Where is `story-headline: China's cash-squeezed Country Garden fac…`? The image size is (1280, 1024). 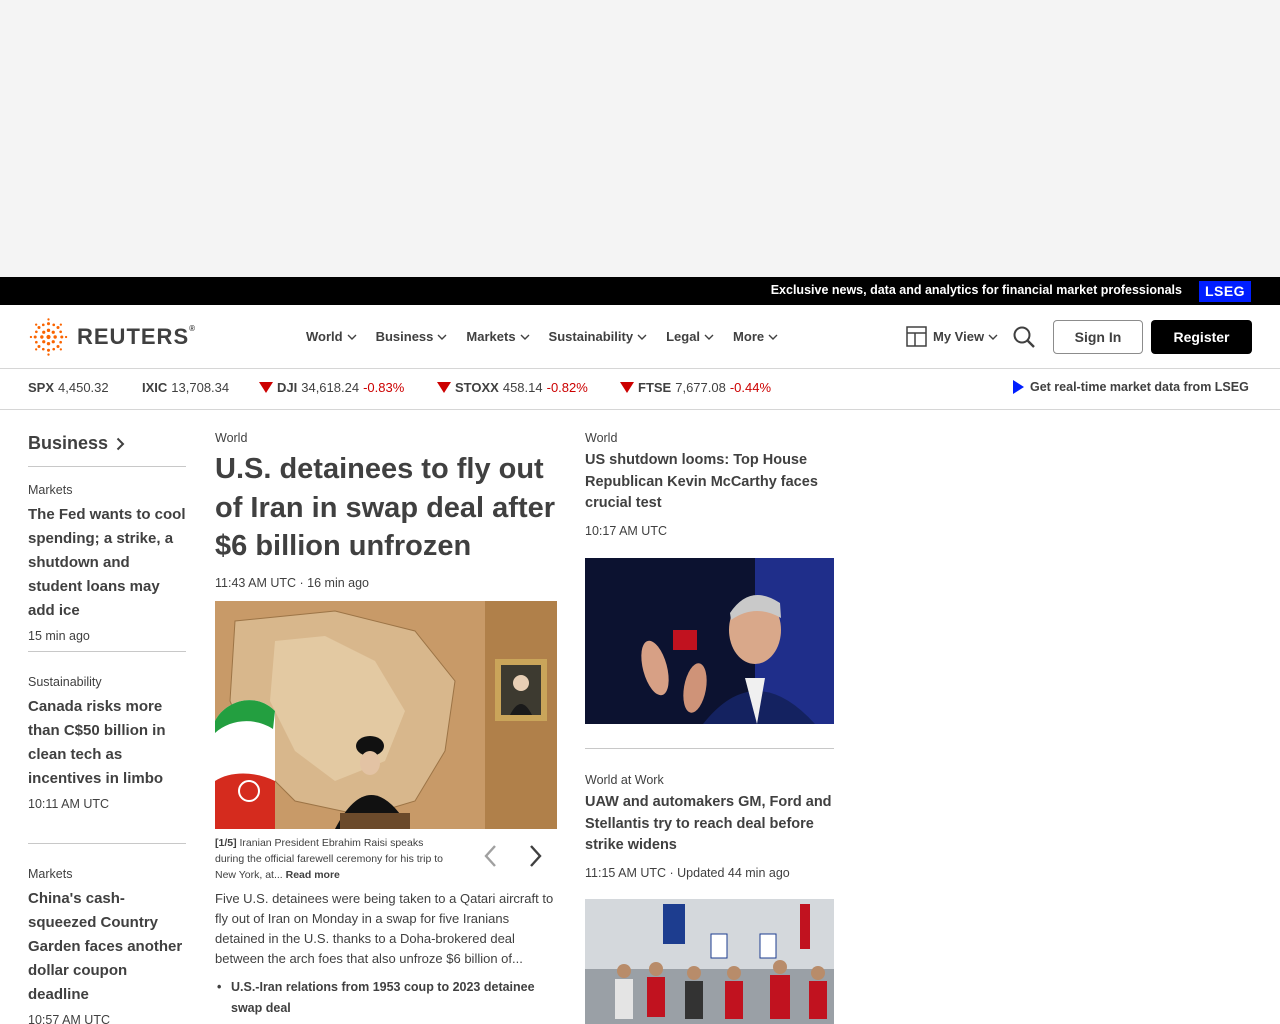 story-headline: China's cash-squeezed Country Garden fac… is located at coordinates (107, 947).